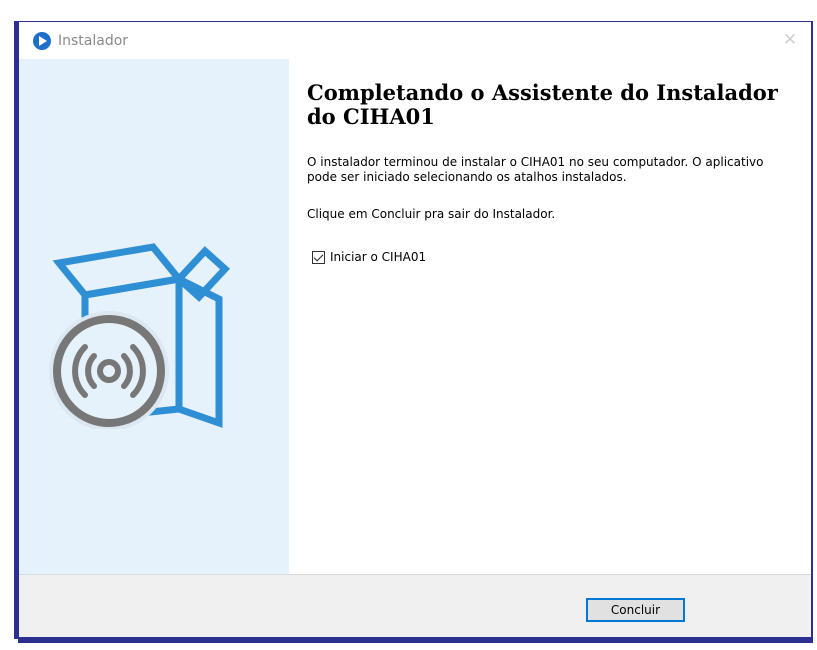  I want to click on close-button: ✕, so click(790, 40).